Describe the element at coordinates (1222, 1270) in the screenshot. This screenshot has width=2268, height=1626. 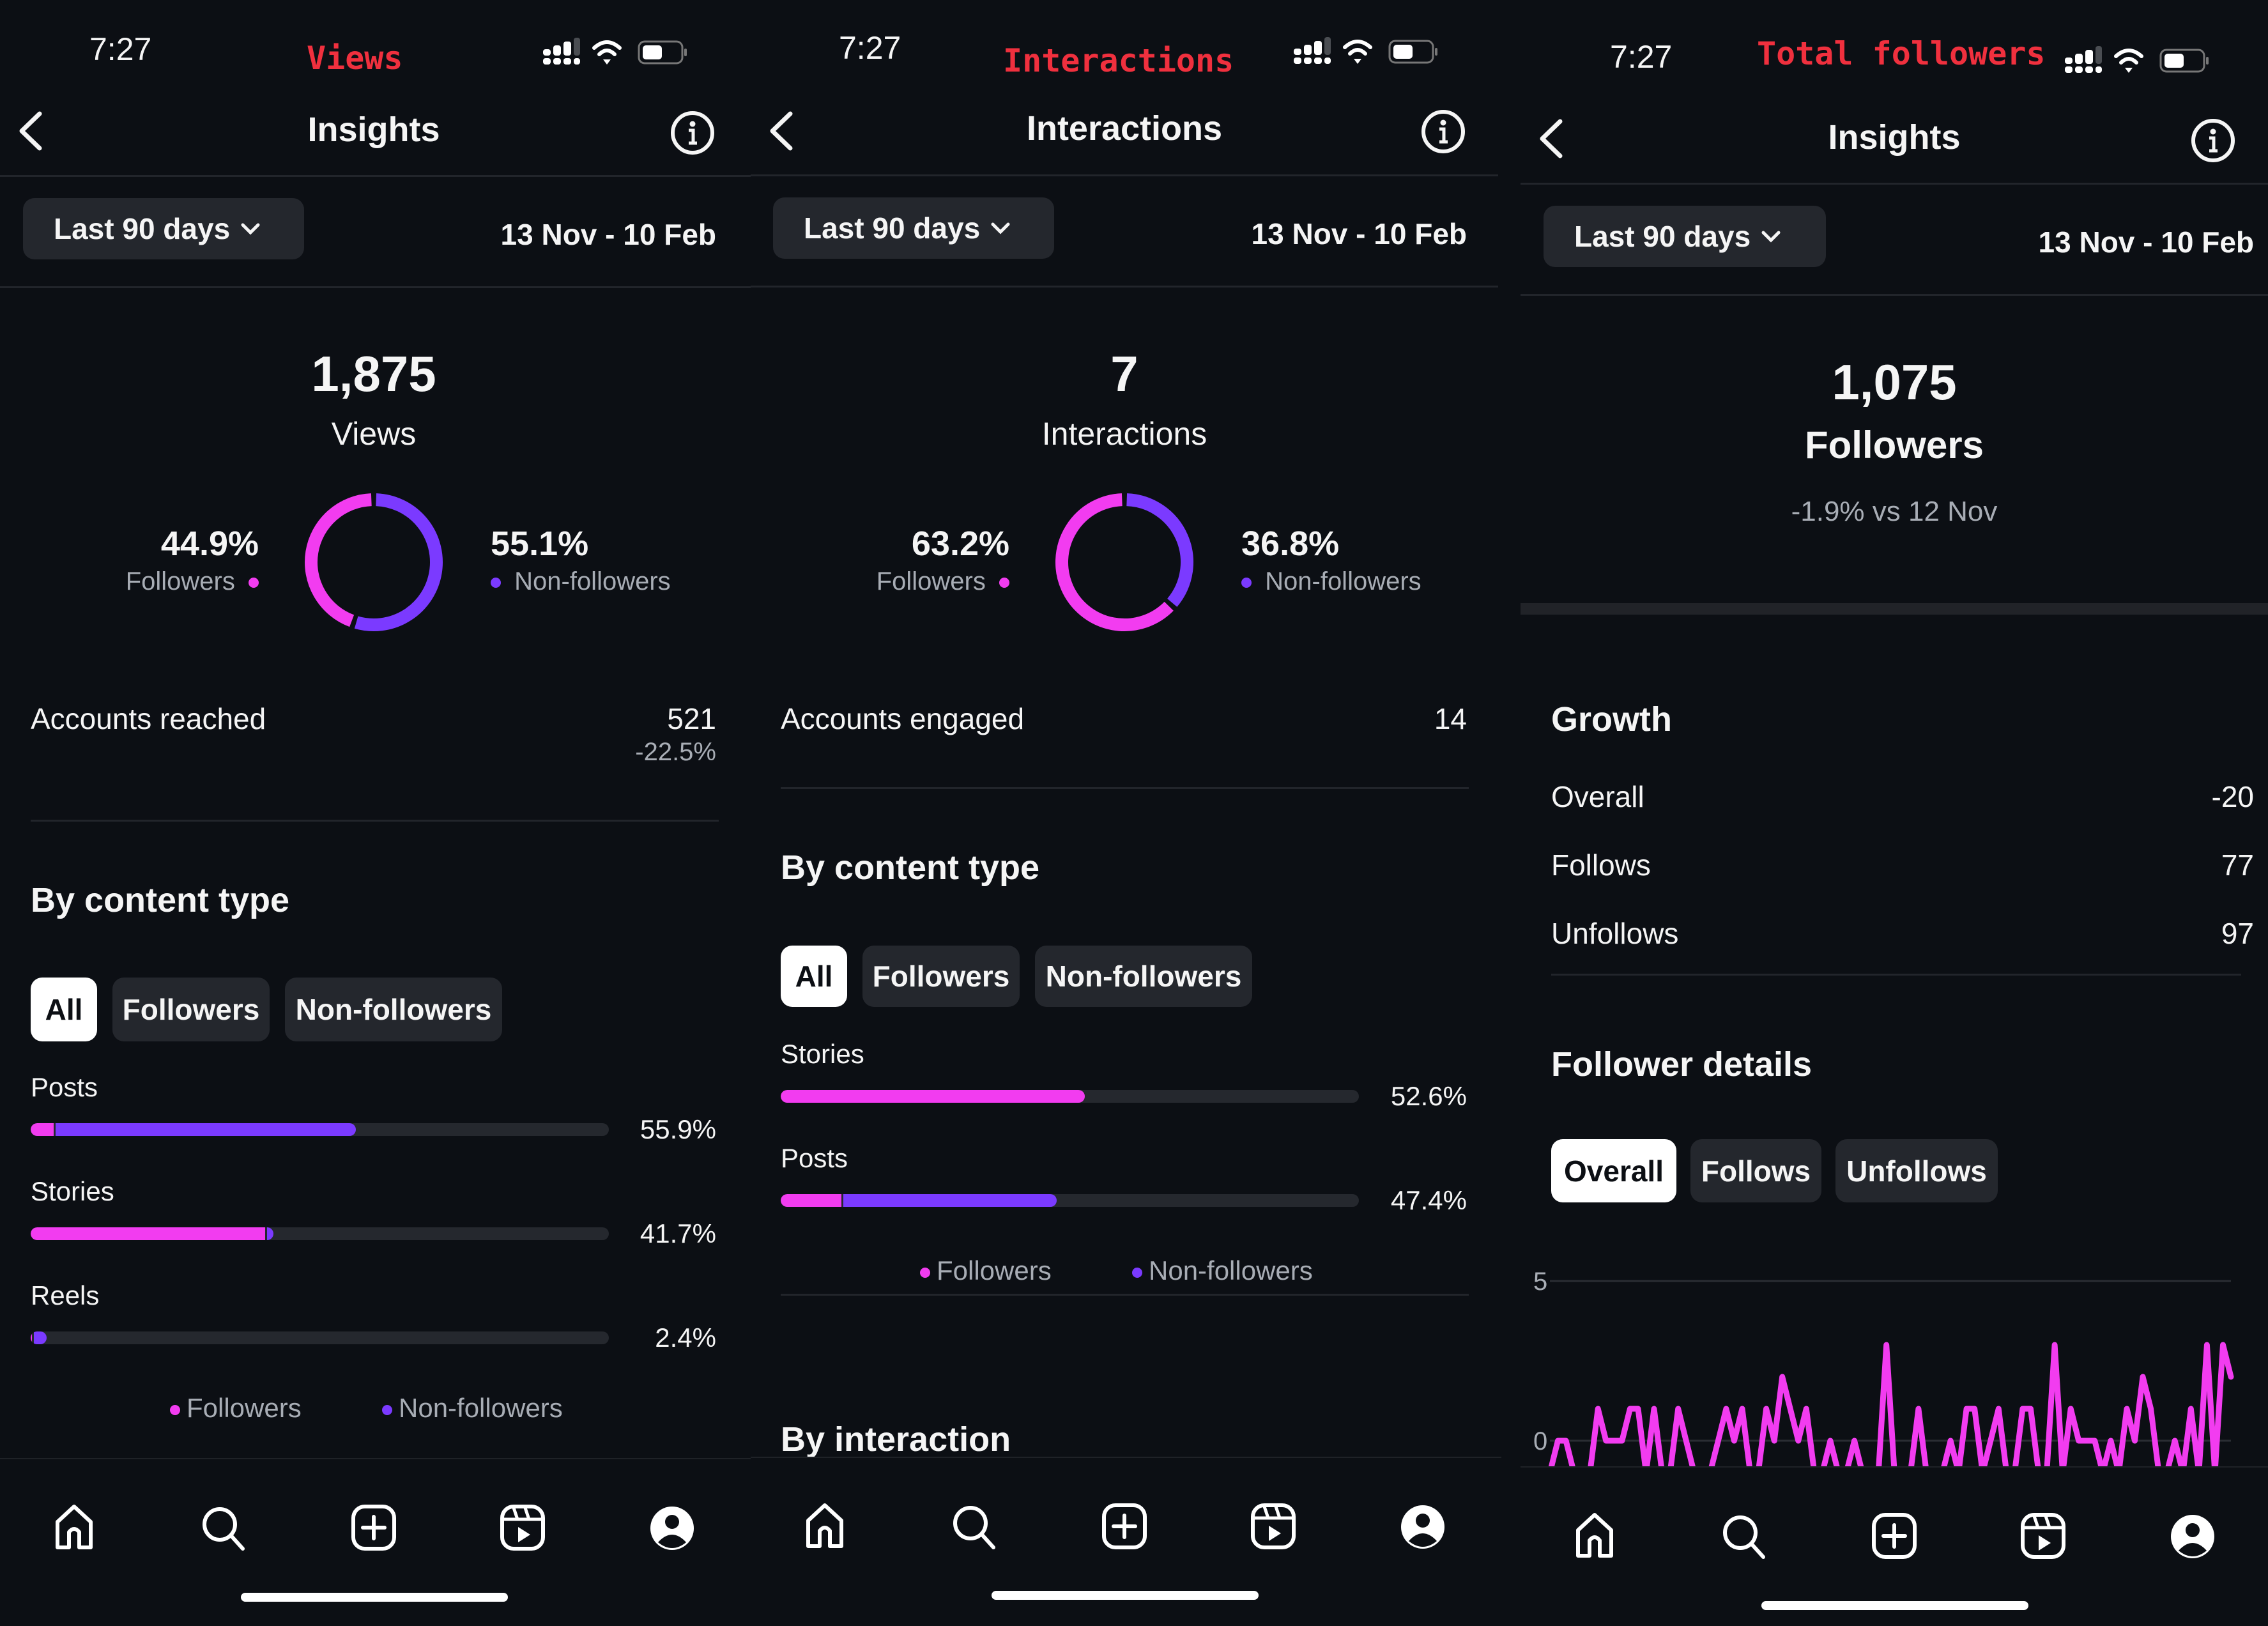
I see `bar-legend-non-followers: Non-followers` at that location.